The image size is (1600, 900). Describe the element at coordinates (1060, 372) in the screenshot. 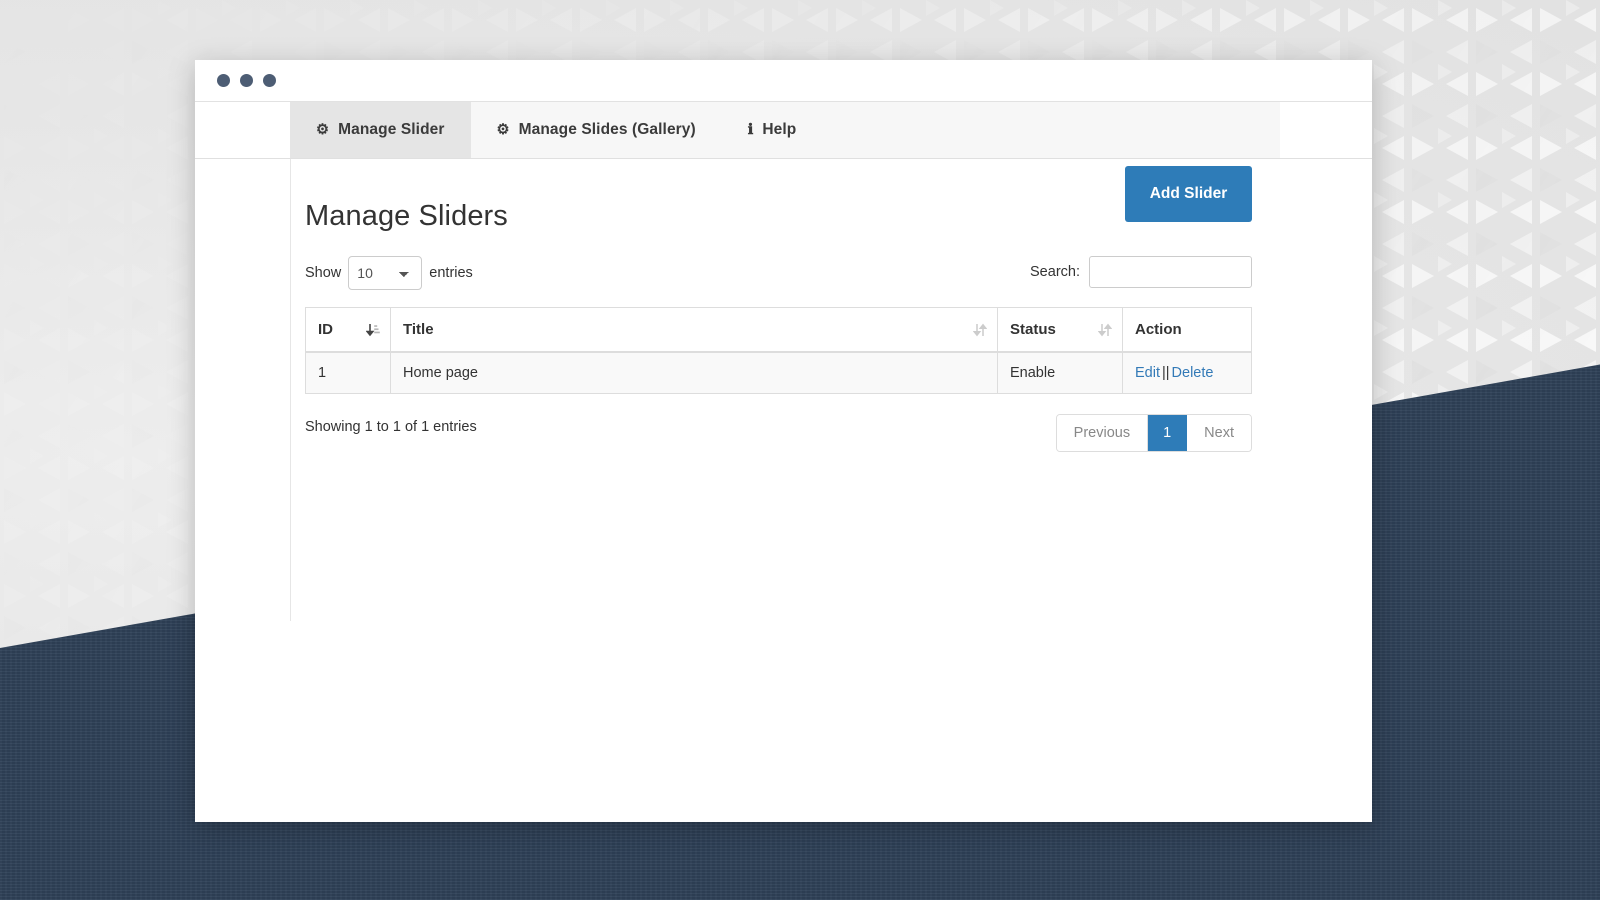

I see `cell-status: Enable` at that location.